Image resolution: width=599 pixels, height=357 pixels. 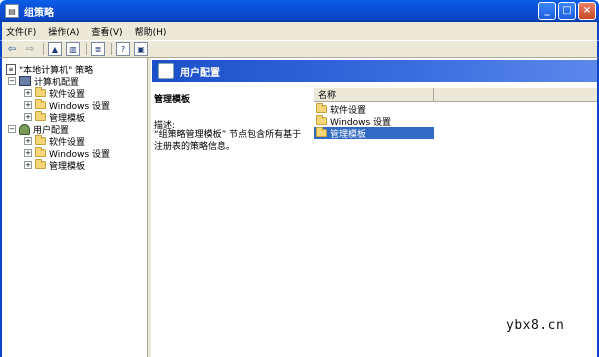 What do you see at coordinates (98, 49) in the screenshot?
I see `export-list-icon: ≣` at bounding box center [98, 49].